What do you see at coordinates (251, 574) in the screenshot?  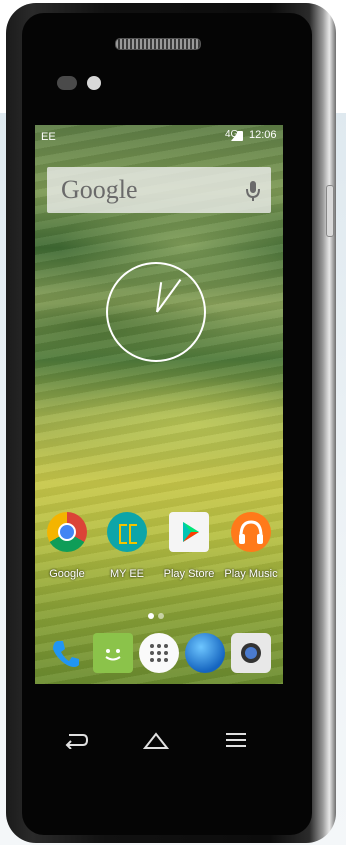 I see `app-label: Play Music` at bounding box center [251, 574].